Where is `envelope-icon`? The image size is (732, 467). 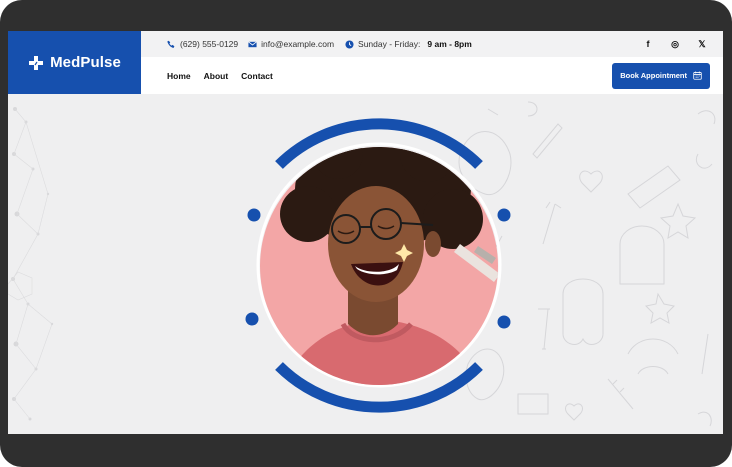
envelope-icon is located at coordinates (252, 43).